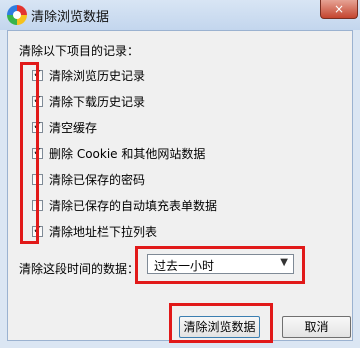  What do you see at coordinates (97, 75) in the screenshot?
I see `option-label: 清除浏览历史记录` at bounding box center [97, 75].